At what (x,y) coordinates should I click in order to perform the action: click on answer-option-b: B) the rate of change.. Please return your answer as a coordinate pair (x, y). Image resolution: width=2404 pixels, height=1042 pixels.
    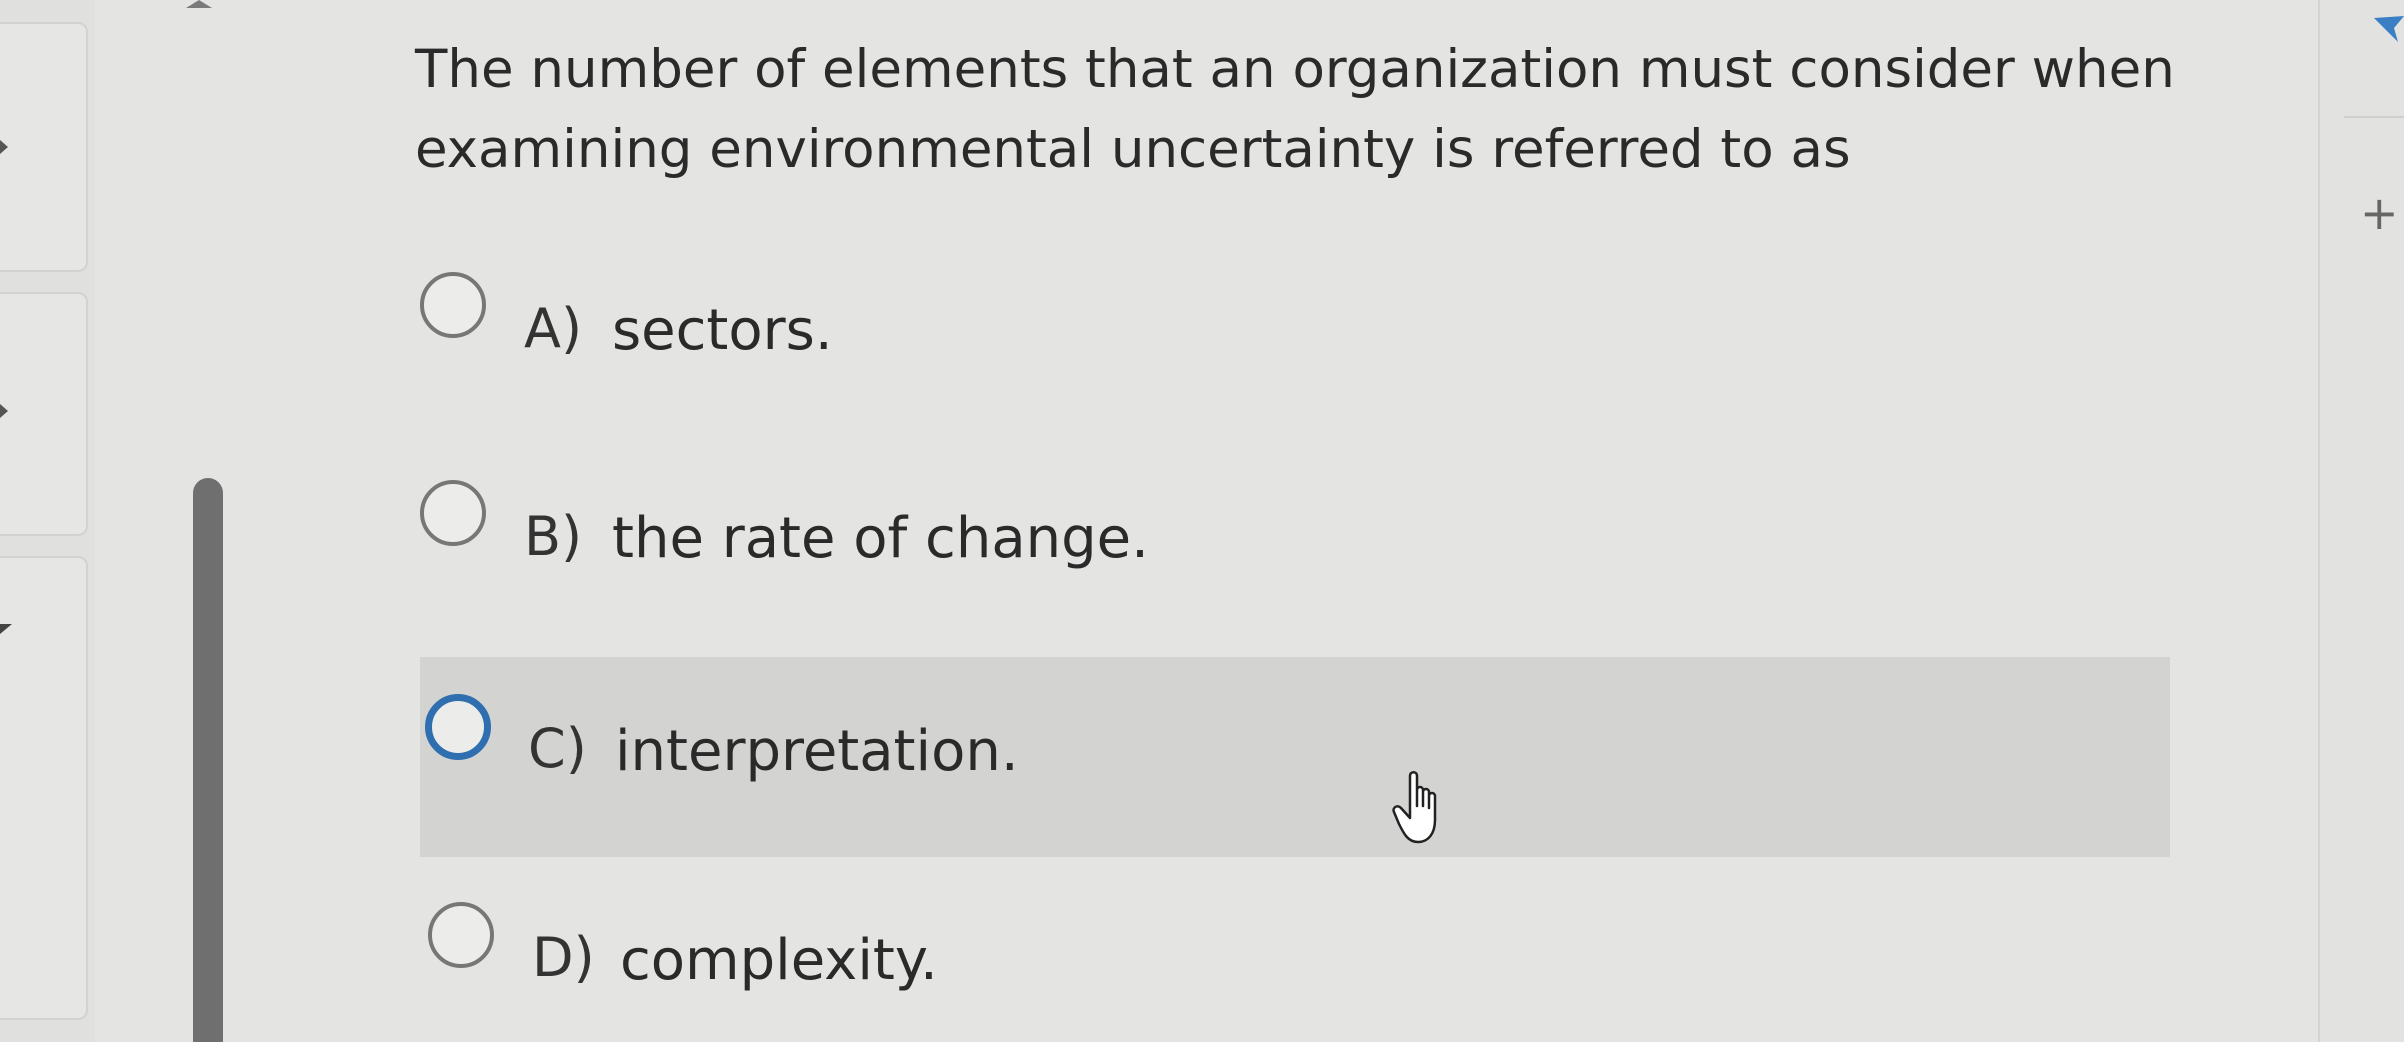
    Looking at the image, I should click on (1295, 545).